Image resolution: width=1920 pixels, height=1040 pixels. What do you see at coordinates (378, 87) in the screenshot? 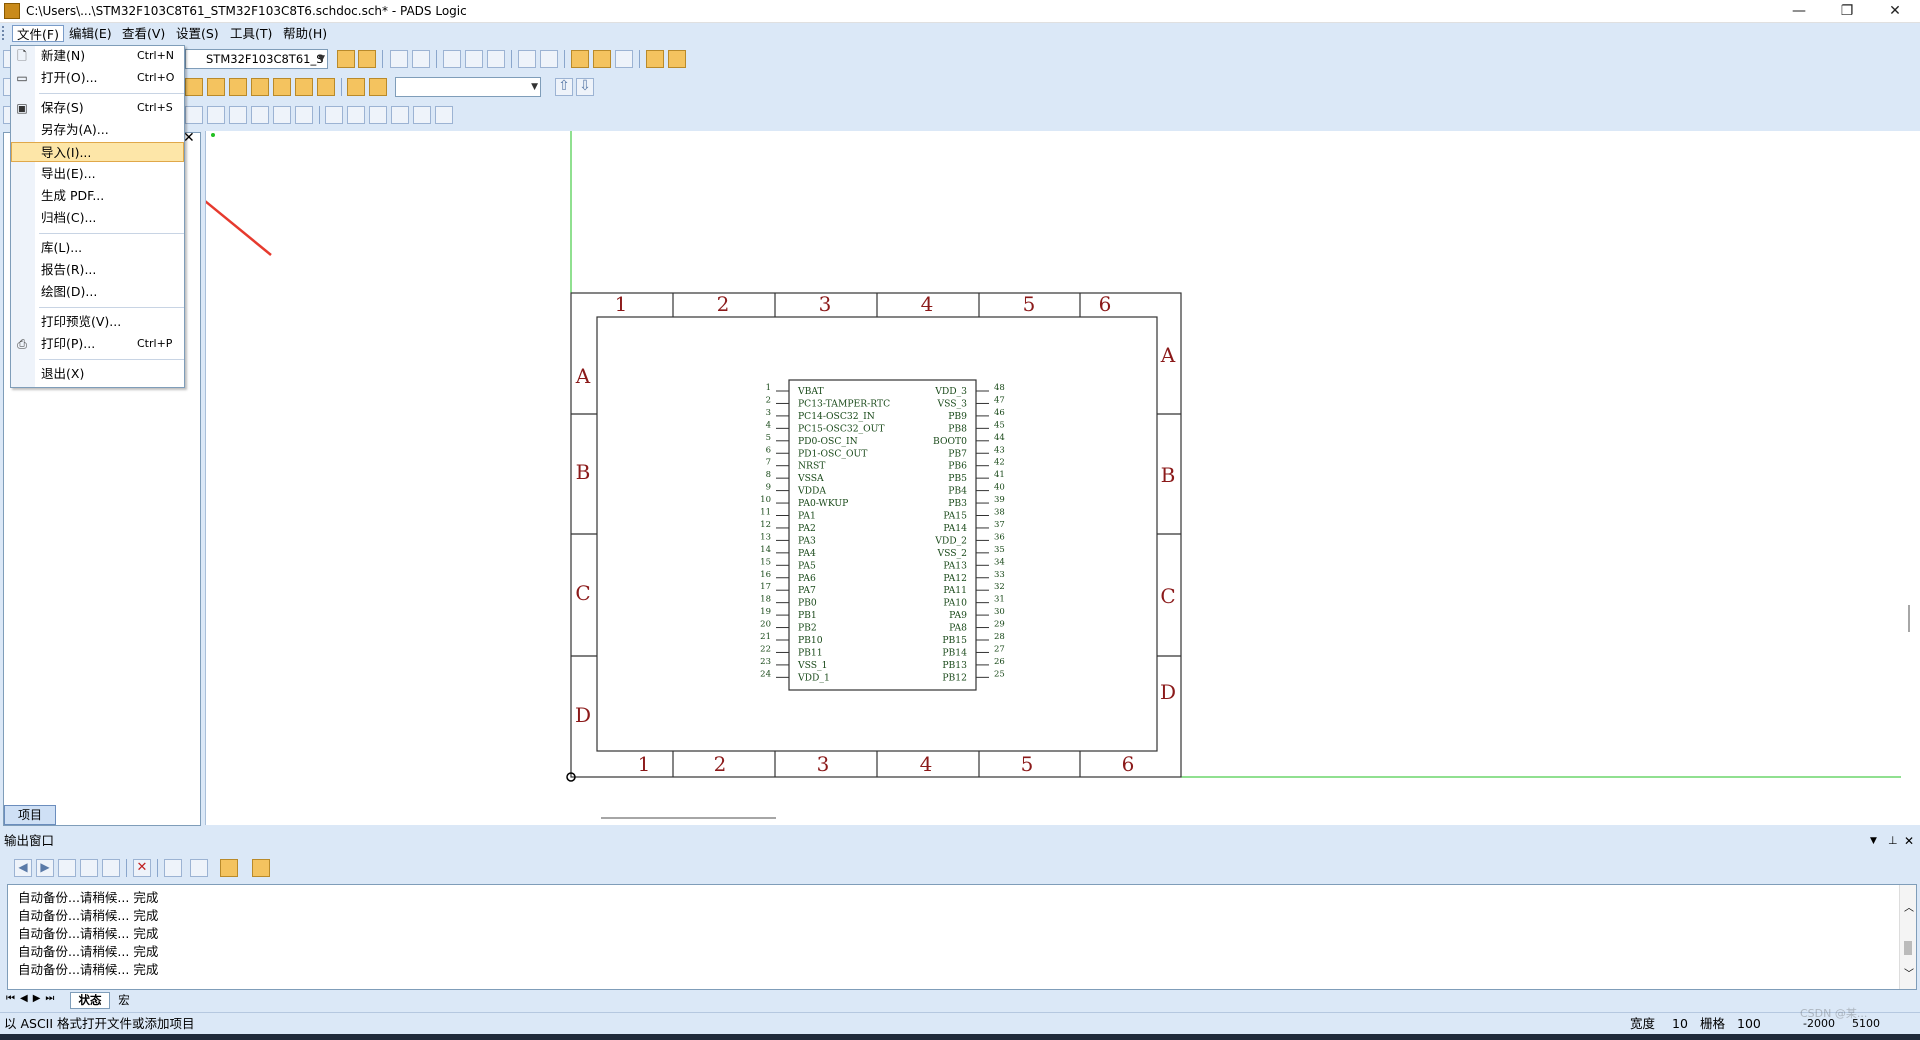
I see `text-icon` at bounding box center [378, 87].